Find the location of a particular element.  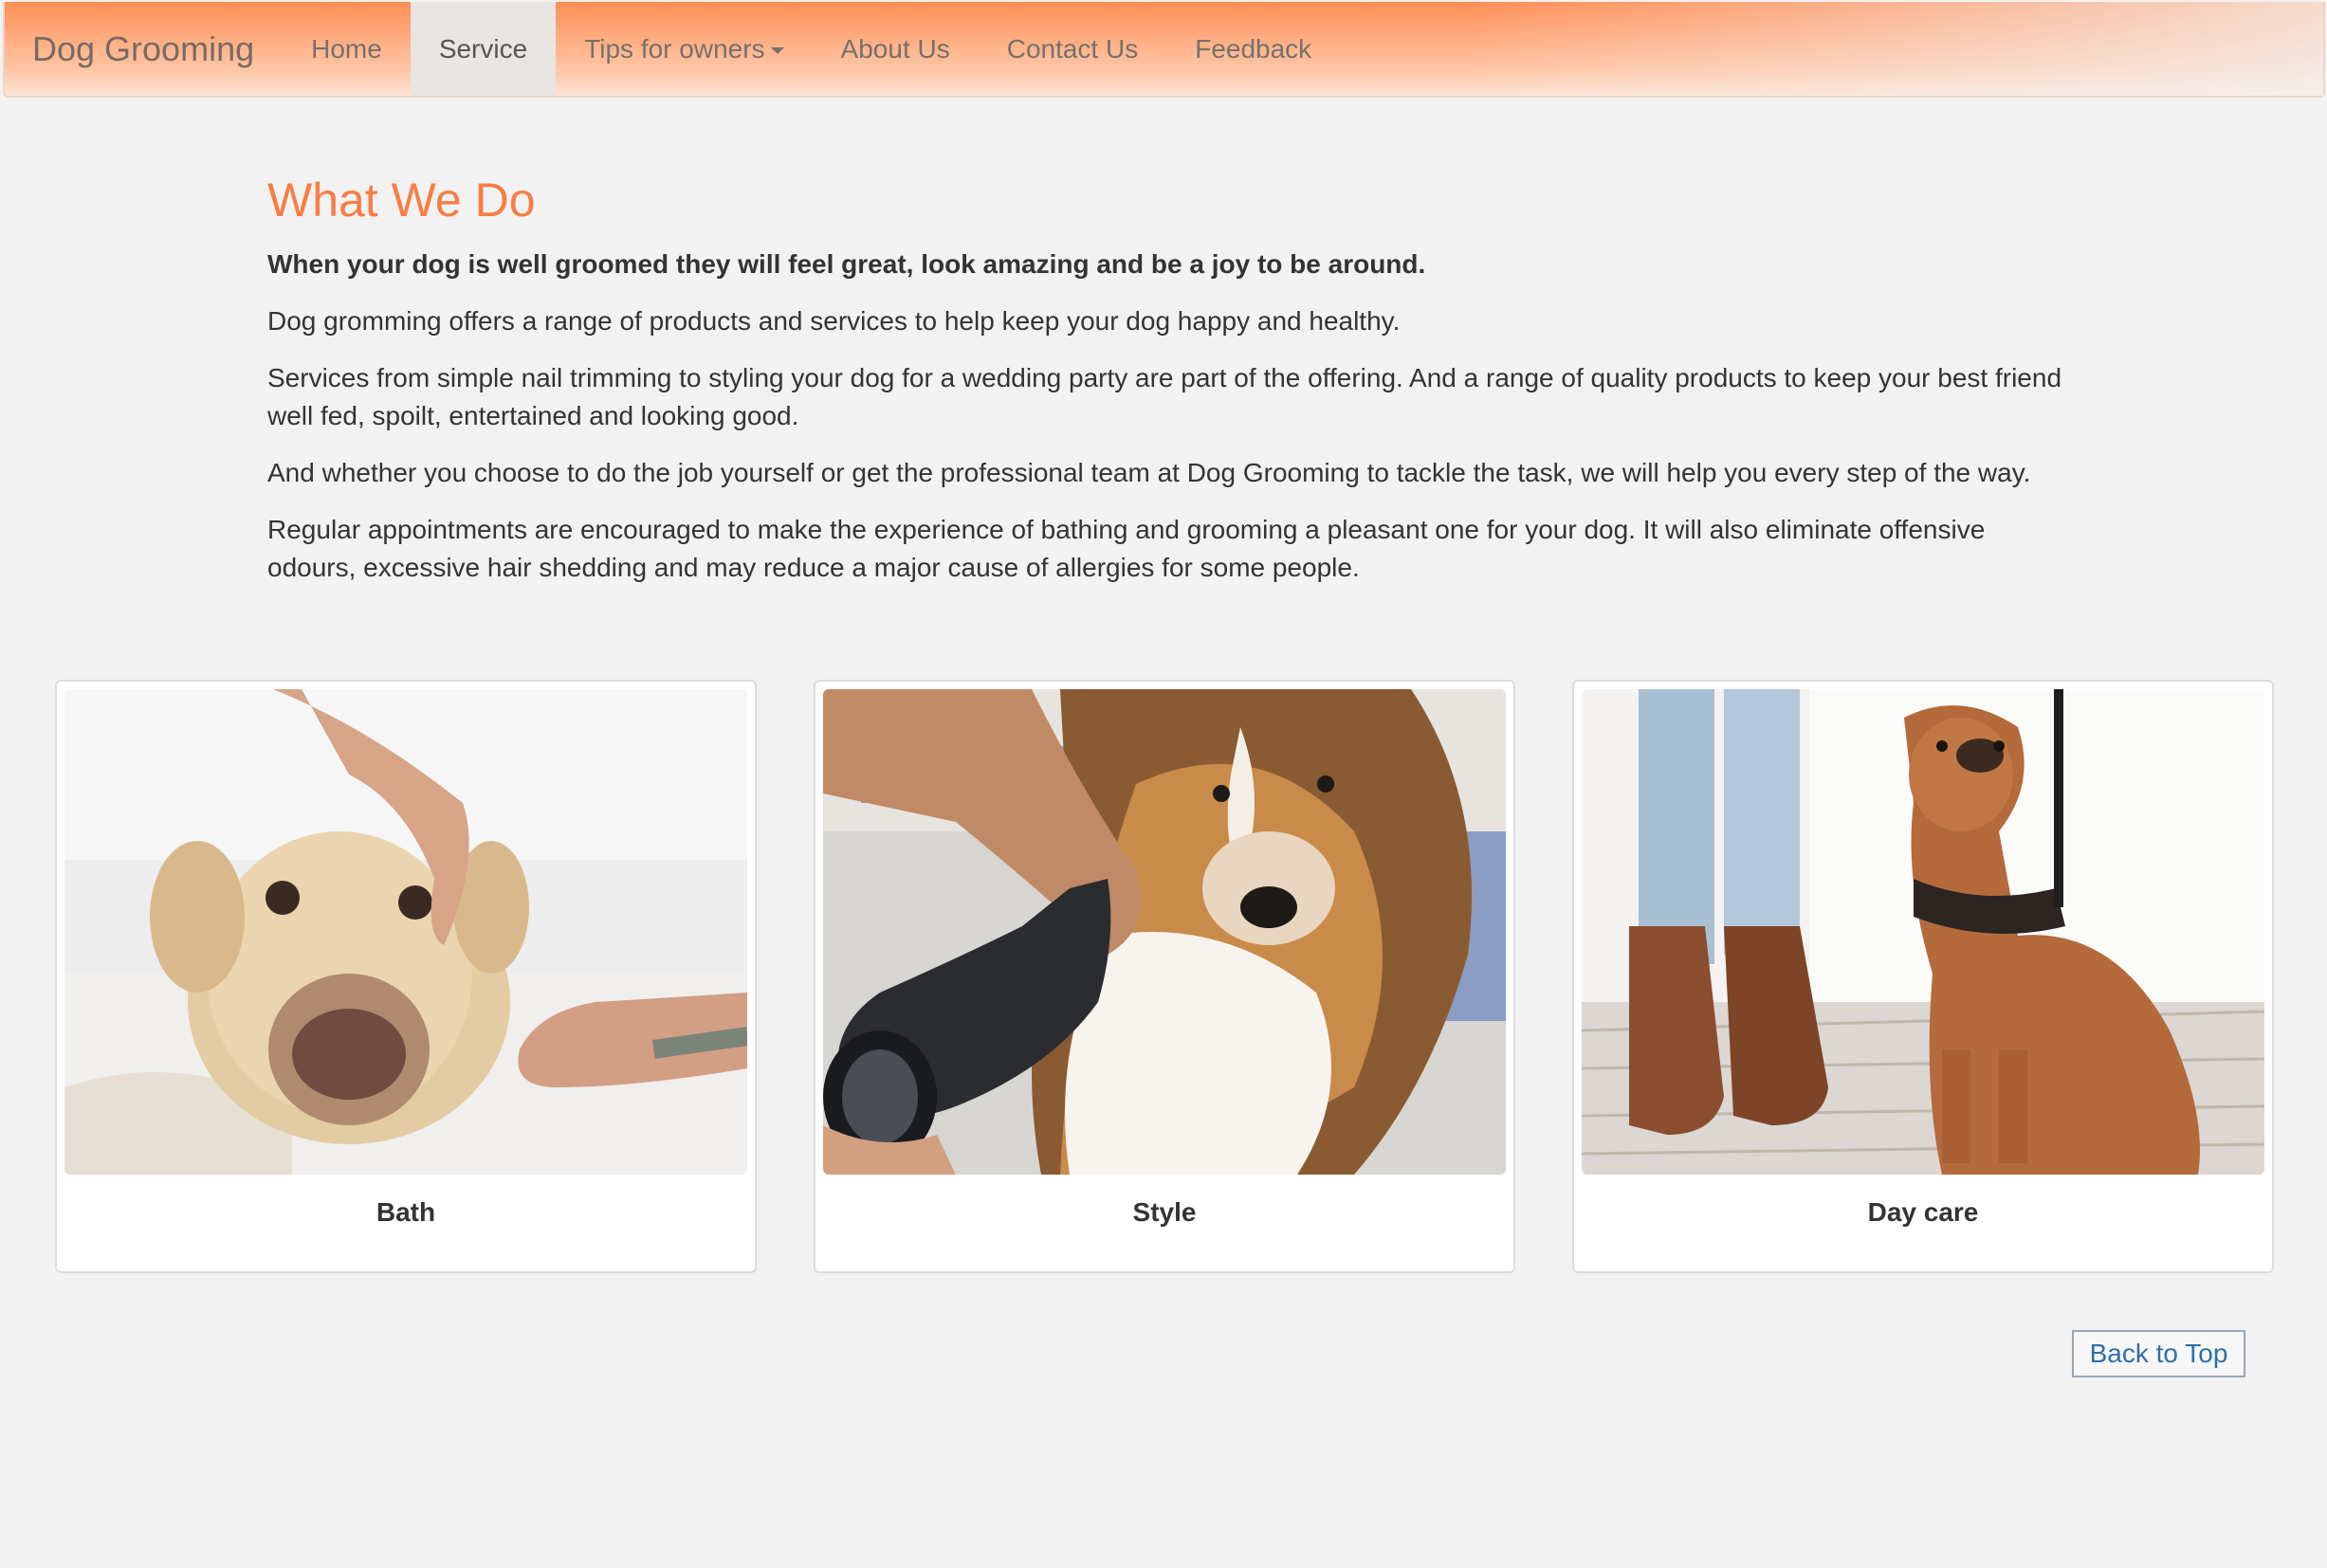

nav-item-about: About Us is located at coordinates (896, 49).